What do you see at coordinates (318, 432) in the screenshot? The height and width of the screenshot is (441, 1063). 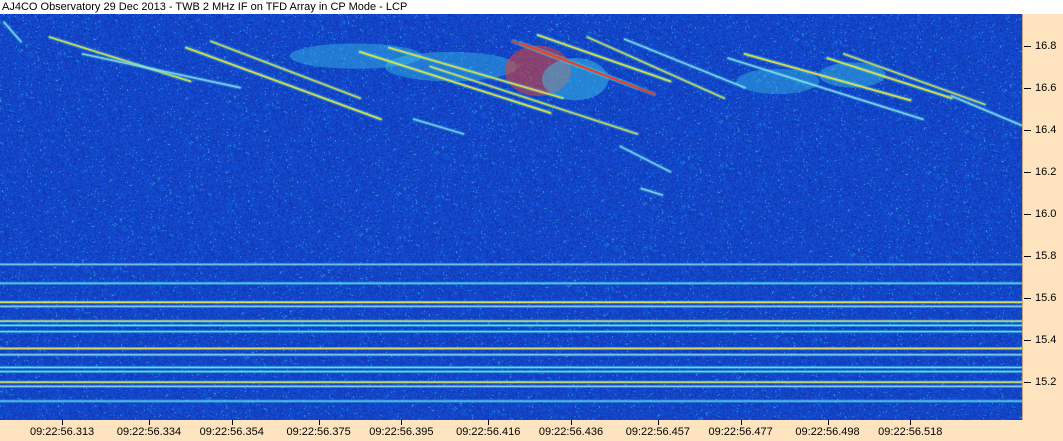 I see `x-tick-label: 09:22:56.375` at bounding box center [318, 432].